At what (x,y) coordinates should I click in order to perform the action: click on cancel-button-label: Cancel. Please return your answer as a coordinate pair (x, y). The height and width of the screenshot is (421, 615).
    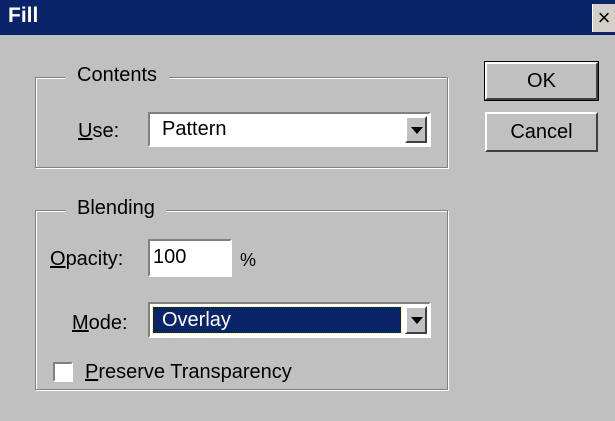
    Looking at the image, I should click on (541, 132).